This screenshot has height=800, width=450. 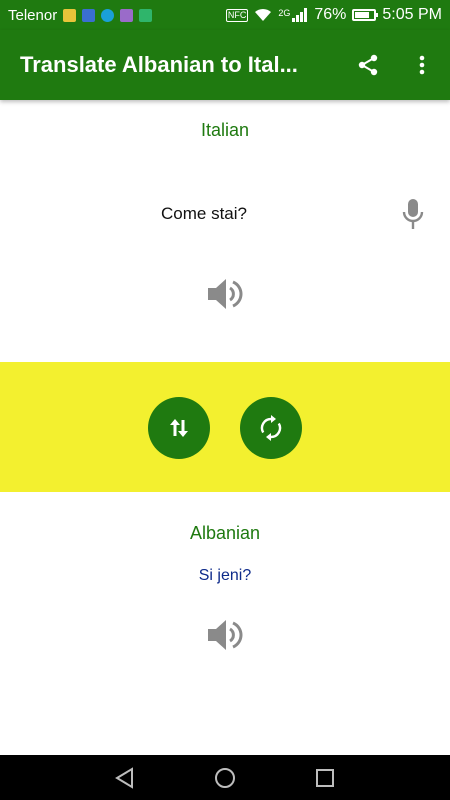 I want to click on recents-icon, so click(x=325, y=777).